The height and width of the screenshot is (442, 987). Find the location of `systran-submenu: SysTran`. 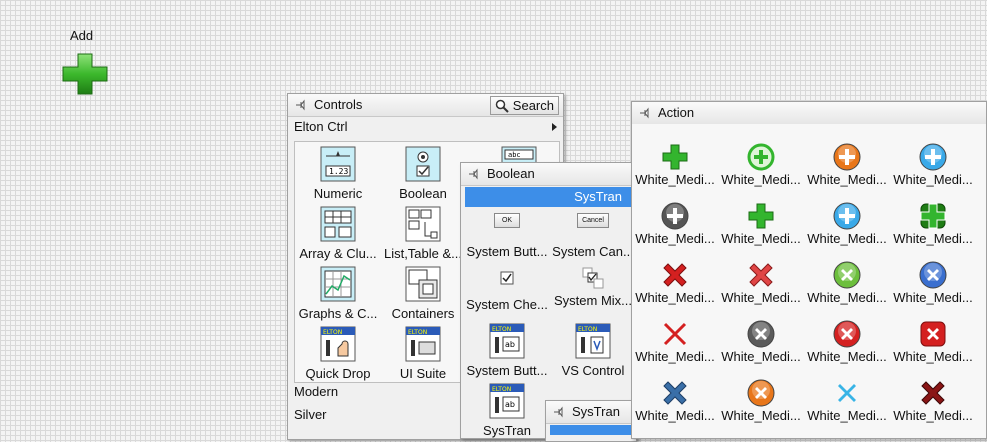

systran-submenu: SysTran is located at coordinates (548, 197).